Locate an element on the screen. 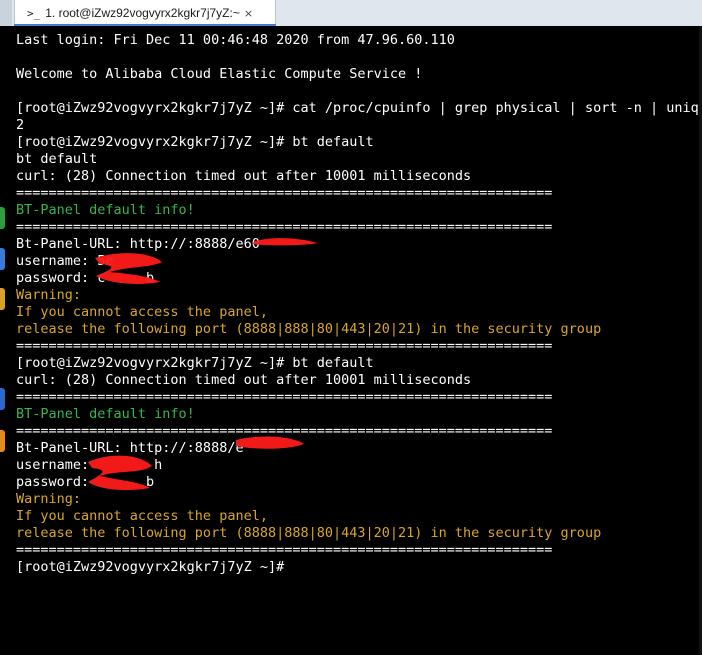 The width and height of the screenshot is (702, 655). active-tab-indicator is located at coordinates (145, 25).